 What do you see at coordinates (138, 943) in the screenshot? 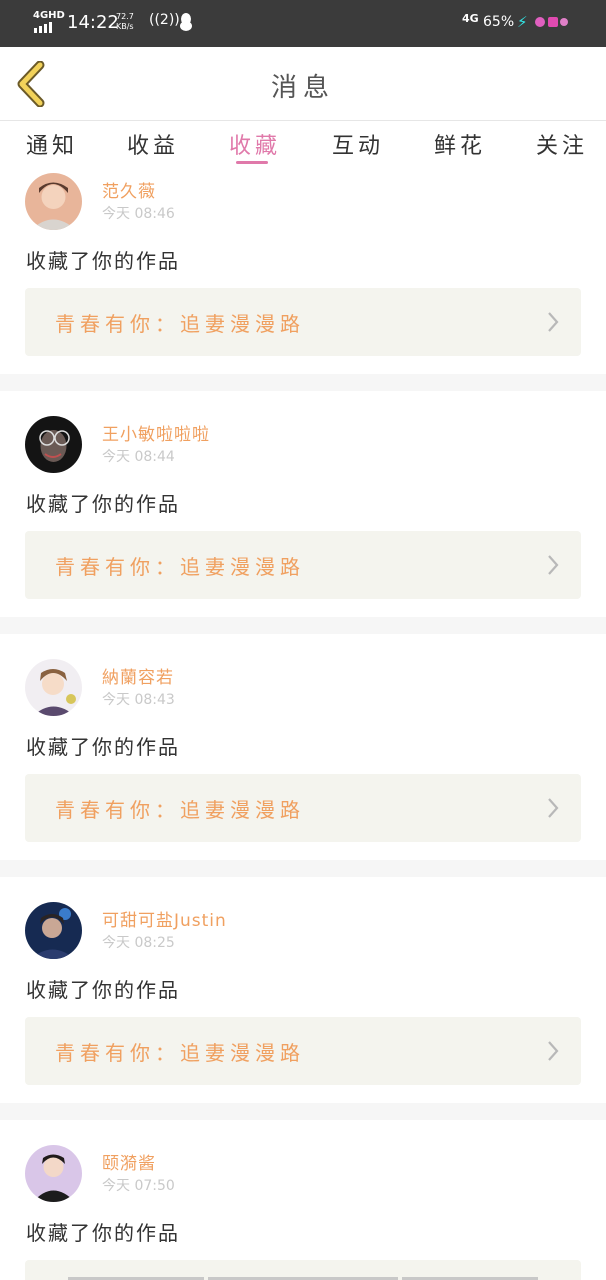
I see `timestamp: 今天 08:25` at bounding box center [138, 943].